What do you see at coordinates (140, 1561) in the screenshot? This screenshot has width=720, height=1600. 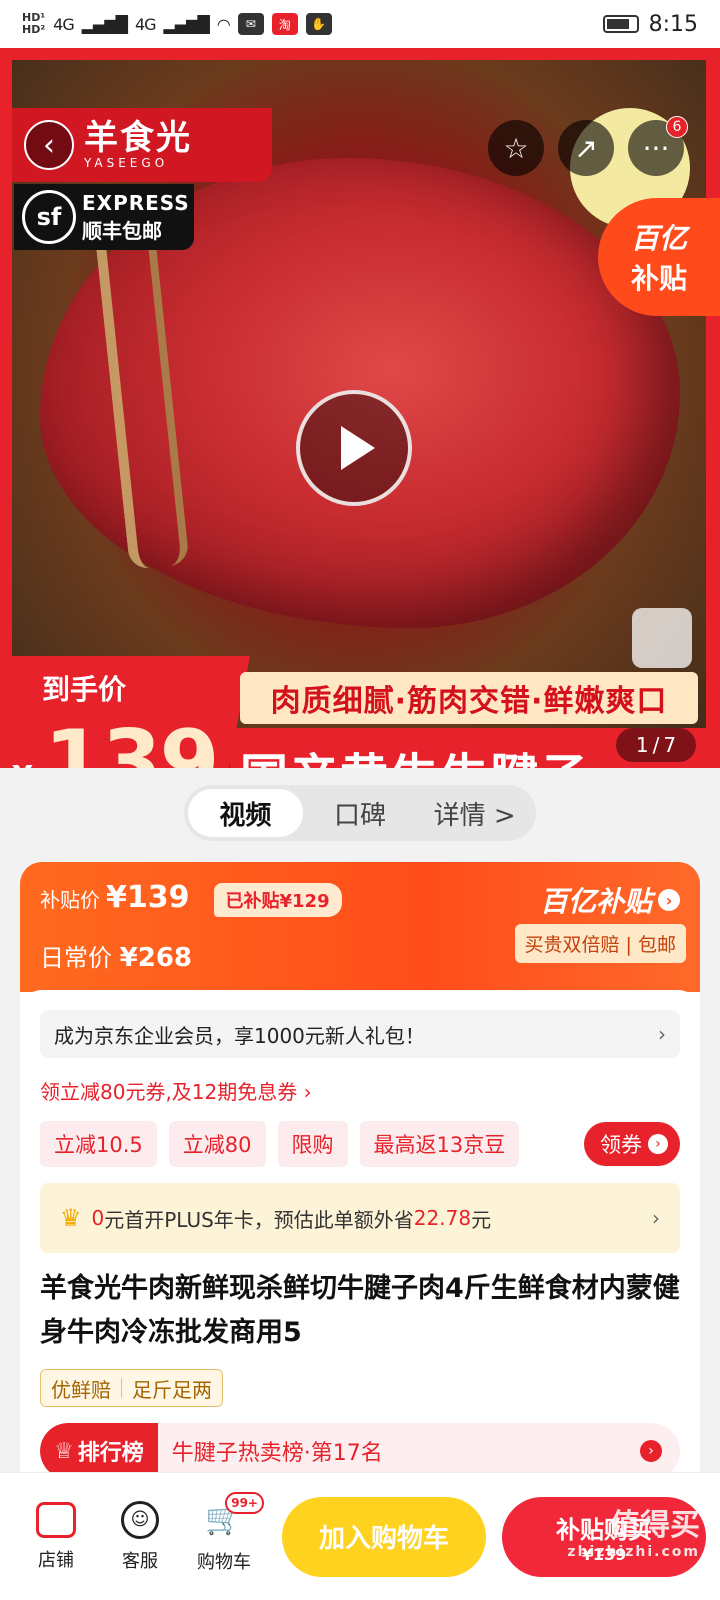 I see `customer-service-label: 客服` at bounding box center [140, 1561].